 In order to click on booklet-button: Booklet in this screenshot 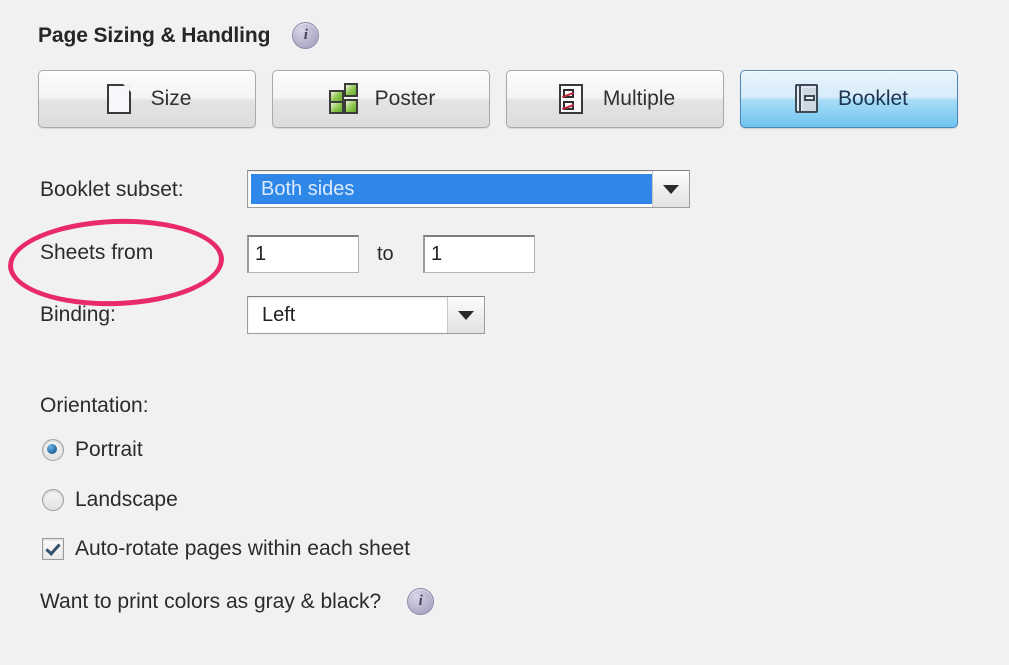, I will do `click(849, 99)`.